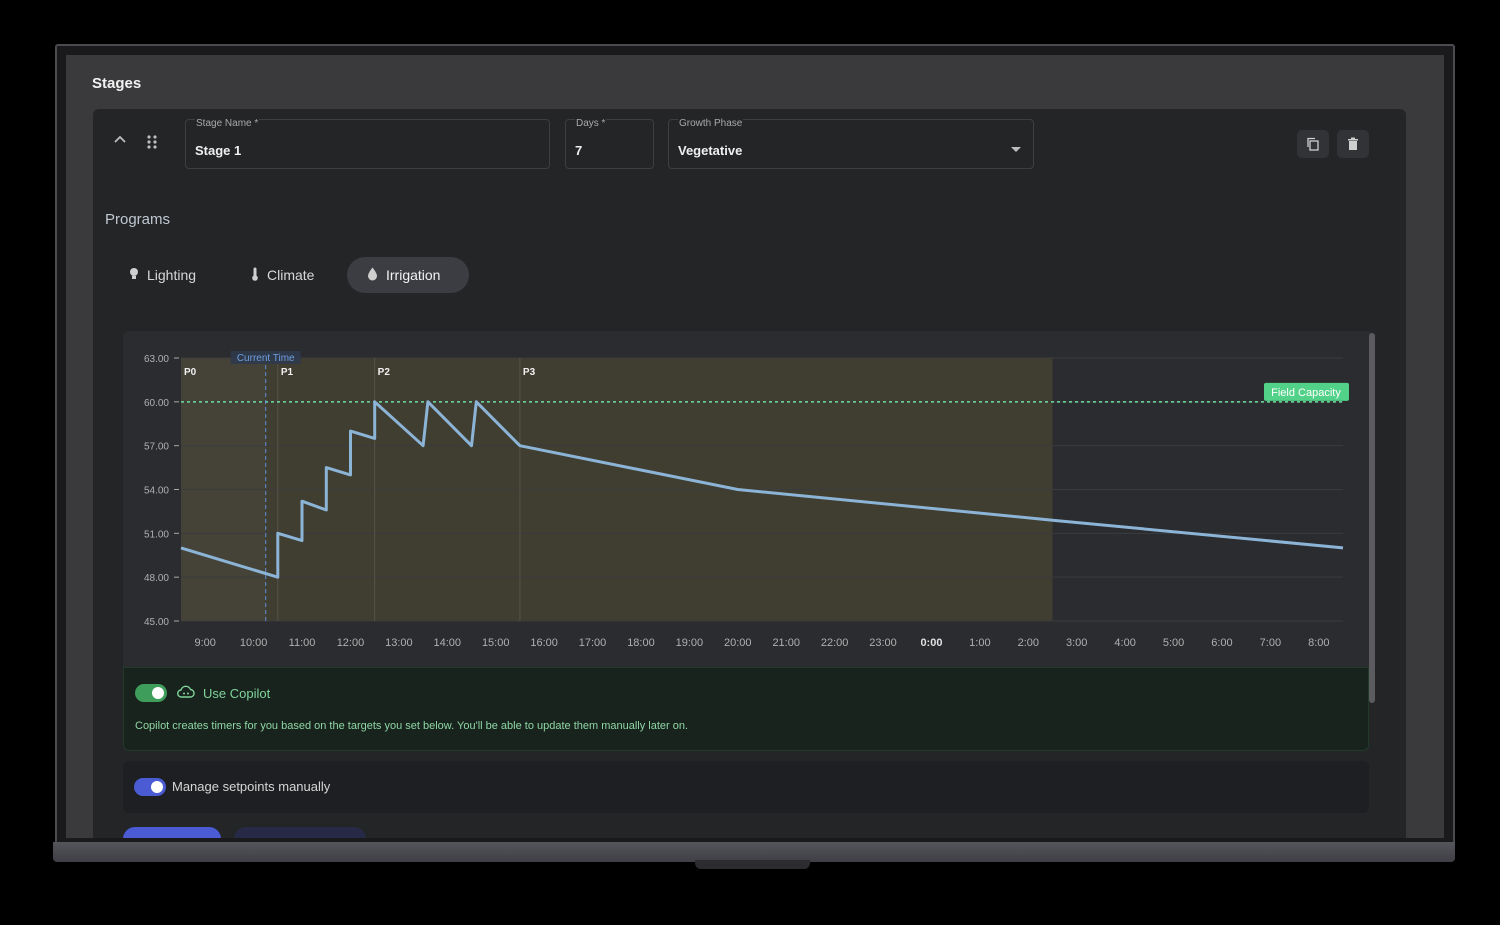  Describe the element at coordinates (291, 275) in the screenshot. I see `tab-climate-label: Climate` at that location.